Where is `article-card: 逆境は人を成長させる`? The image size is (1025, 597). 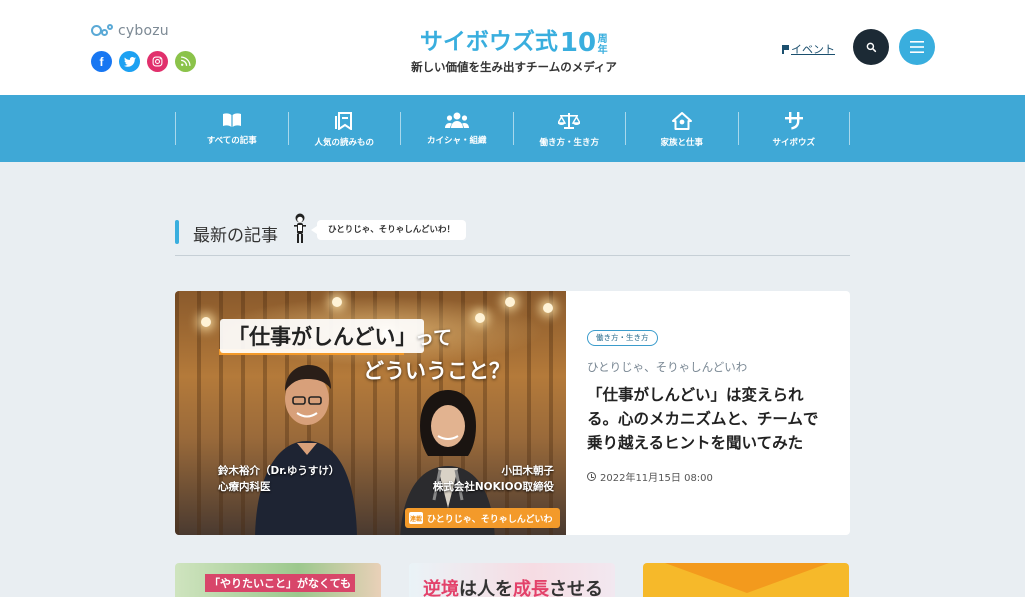
article-card: 逆境は人を成長させる is located at coordinates (512, 580).